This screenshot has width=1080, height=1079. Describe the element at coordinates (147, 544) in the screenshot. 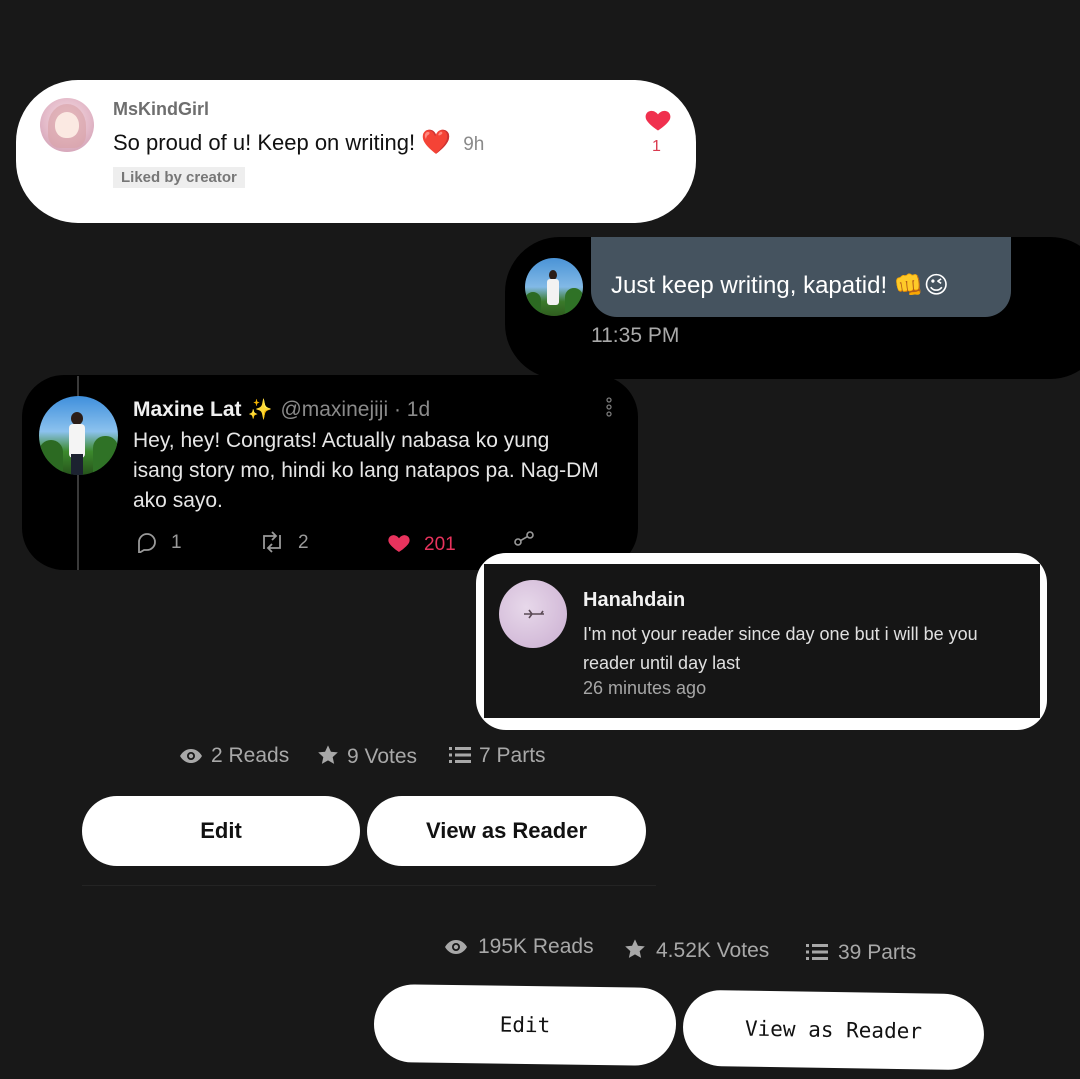

I see `reply-icon` at that location.